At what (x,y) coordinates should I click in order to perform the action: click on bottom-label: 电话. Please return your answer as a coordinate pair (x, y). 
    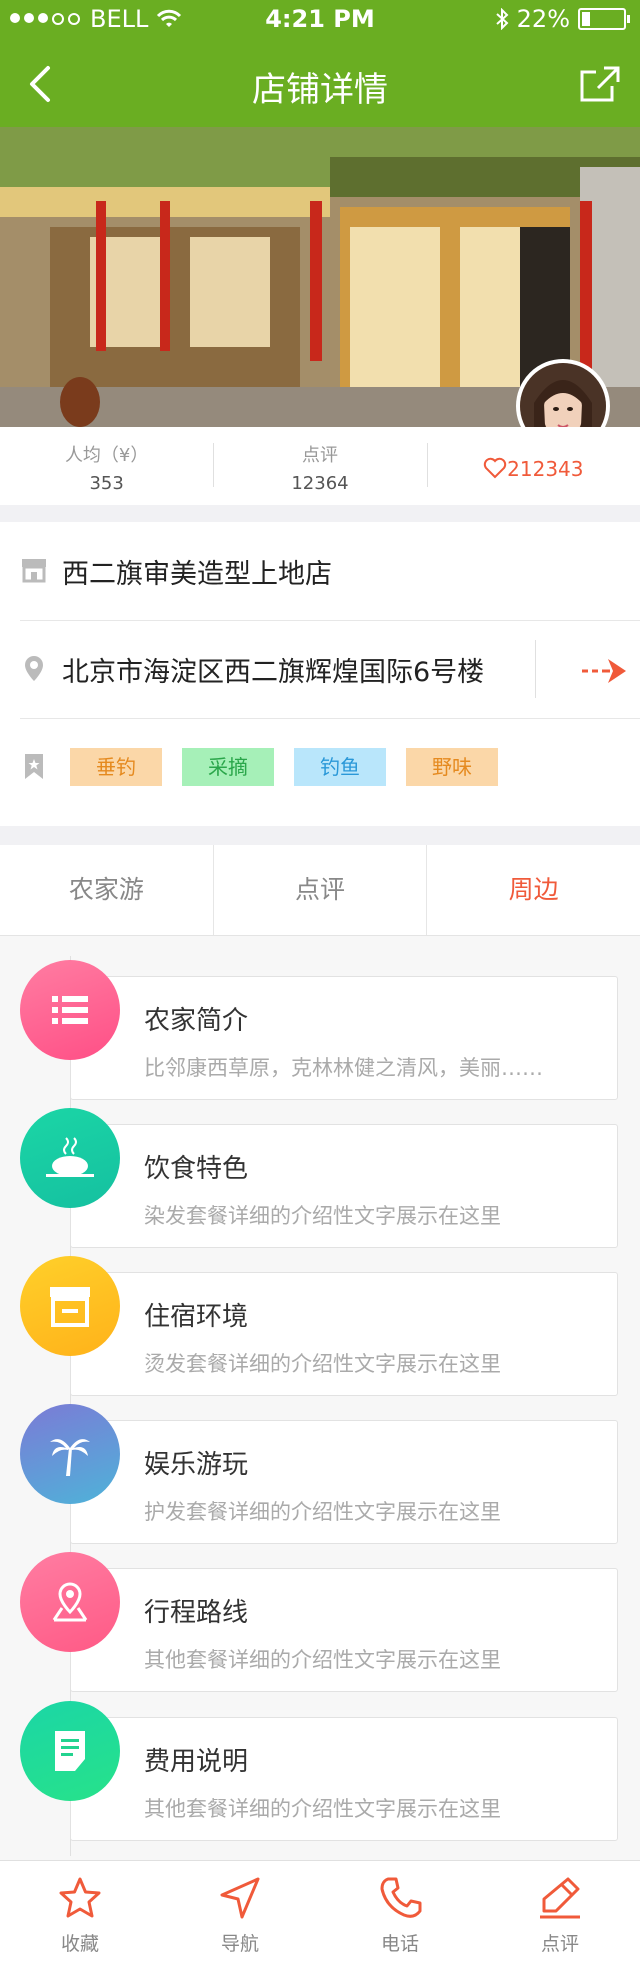
    Looking at the image, I should click on (399, 1944).